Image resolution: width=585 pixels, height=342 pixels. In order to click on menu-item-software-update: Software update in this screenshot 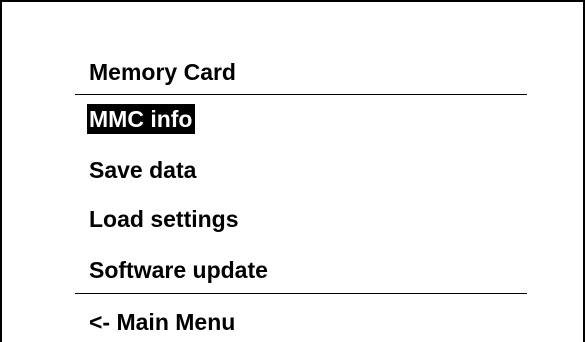, I will do `click(178, 270)`.